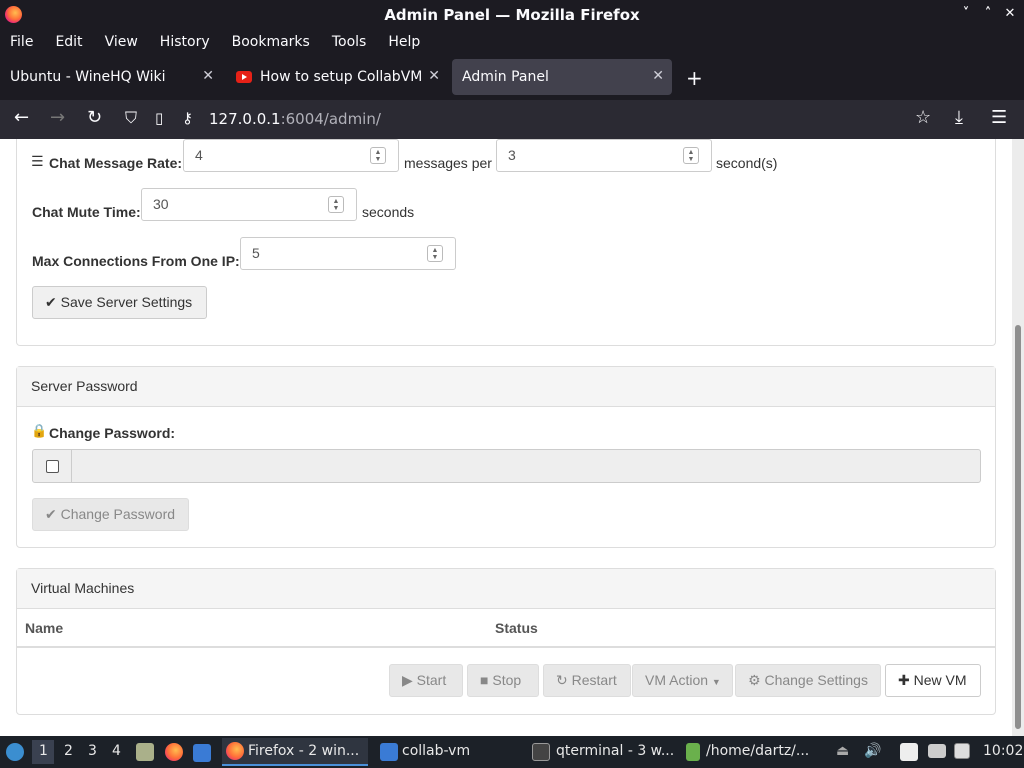 The width and height of the screenshot is (1024, 768). I want to click on panel-heading: Server Password, so click(506, 387).